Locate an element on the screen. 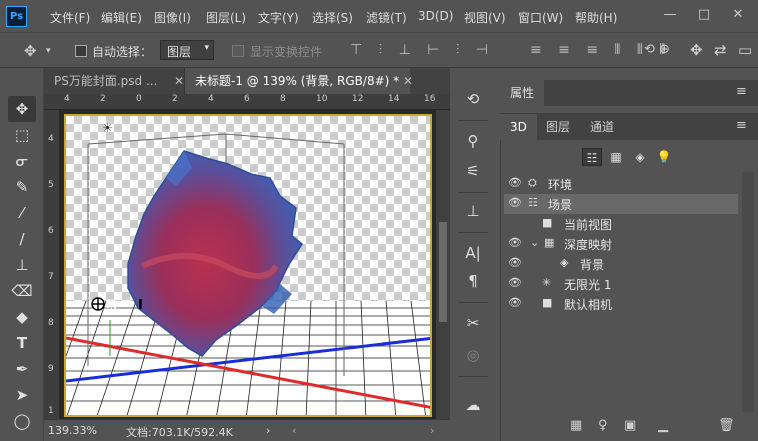 Image resolution: width=758 pixels, height=441 pixels. type-tool-icon: T is located at coordinates (22, 343).